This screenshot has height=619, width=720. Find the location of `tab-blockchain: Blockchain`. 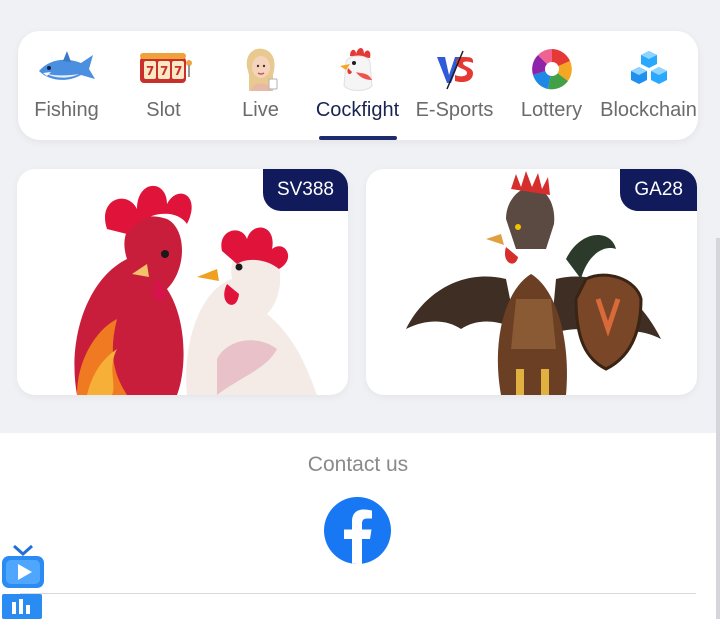

tab-blockchain: Blockchain is located at coordinates (648, 85).